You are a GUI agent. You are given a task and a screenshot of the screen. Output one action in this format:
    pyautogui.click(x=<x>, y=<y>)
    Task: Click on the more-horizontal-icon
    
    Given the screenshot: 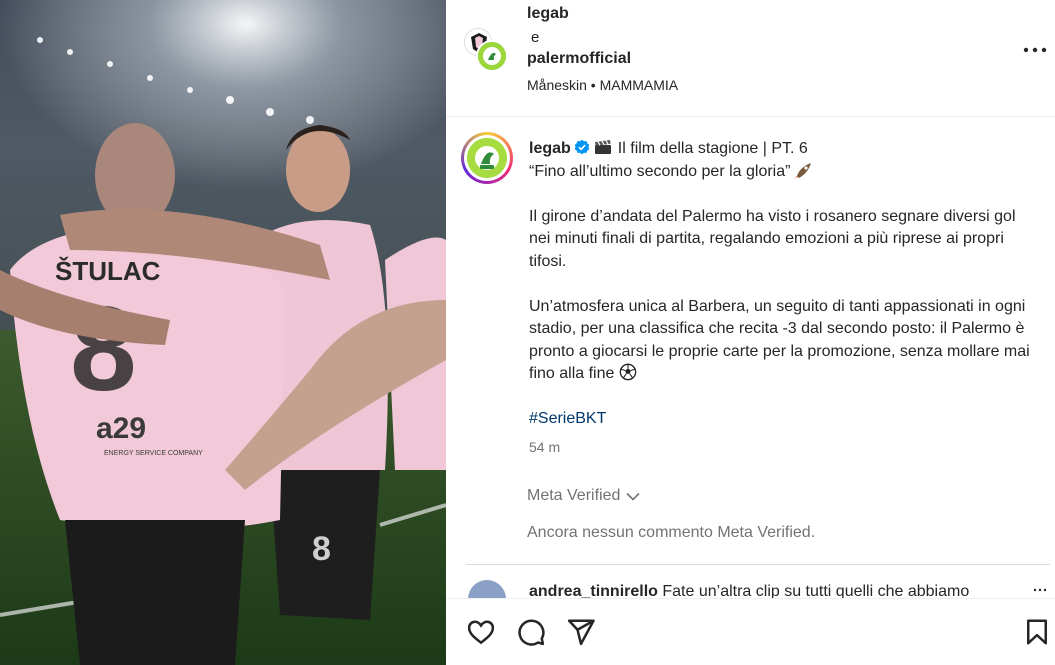 What is the action you would take?
    pyautogui.click(x=1035, y=50)
    